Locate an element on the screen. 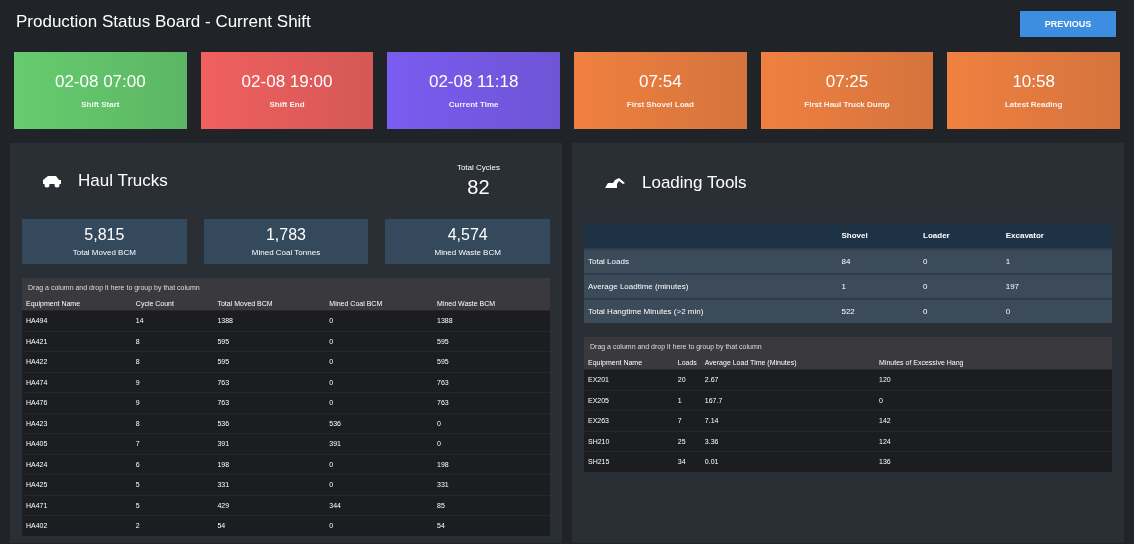 This screenshot has width=1134, height=544. total-cycles-value: 82 is located at coordinates (478, 187).